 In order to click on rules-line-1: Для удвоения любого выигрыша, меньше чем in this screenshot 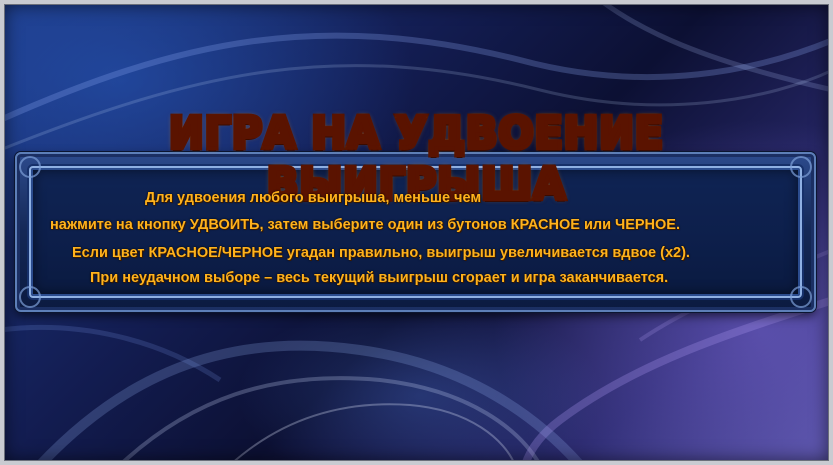, I will do `click(313, 198)`.